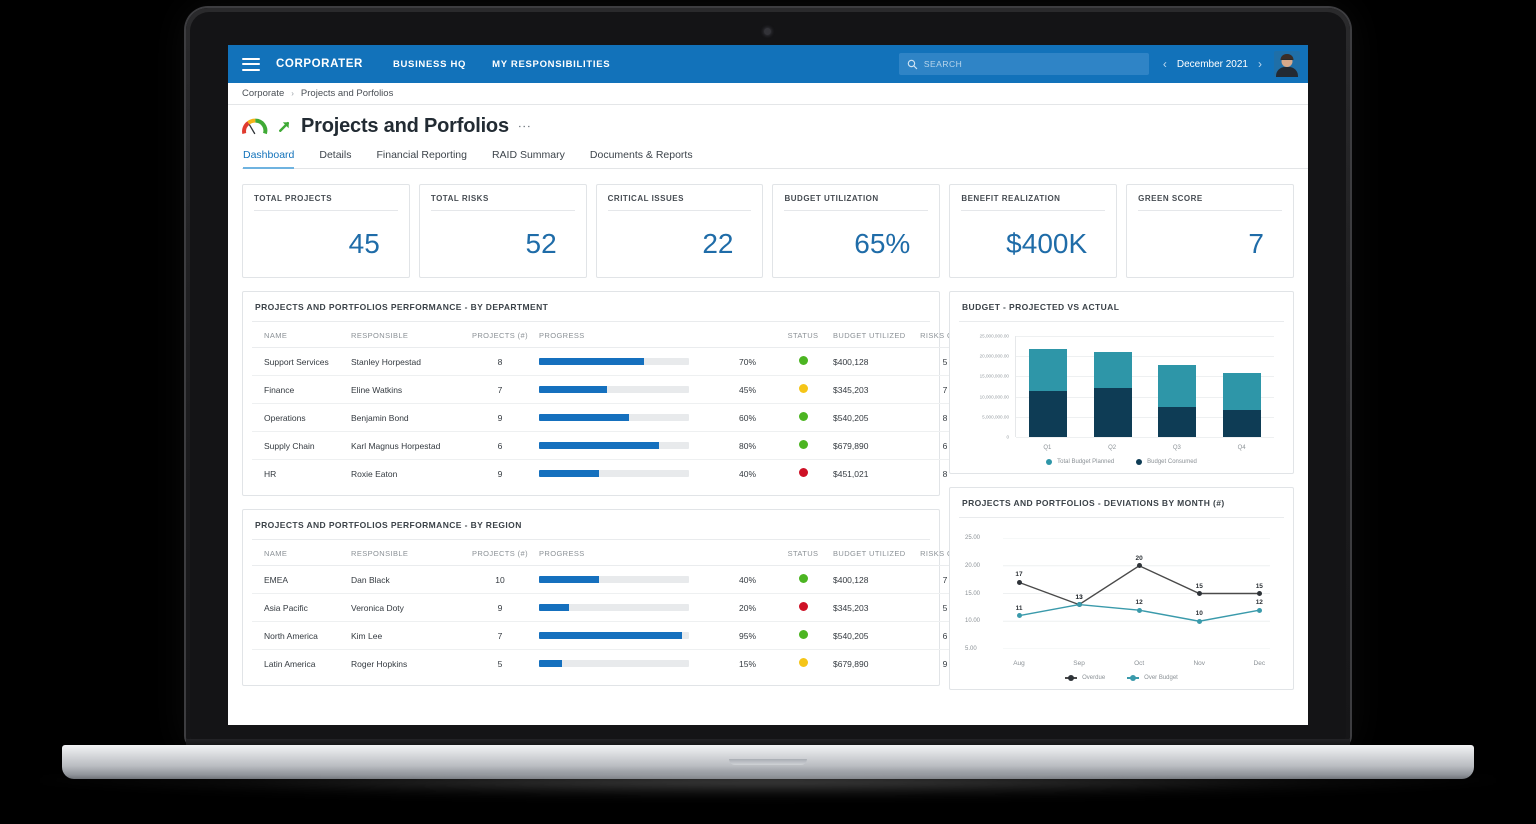  Describe the element at coordinates (756, 336) in the screenshot. I see `col-progress-pct` at that location.